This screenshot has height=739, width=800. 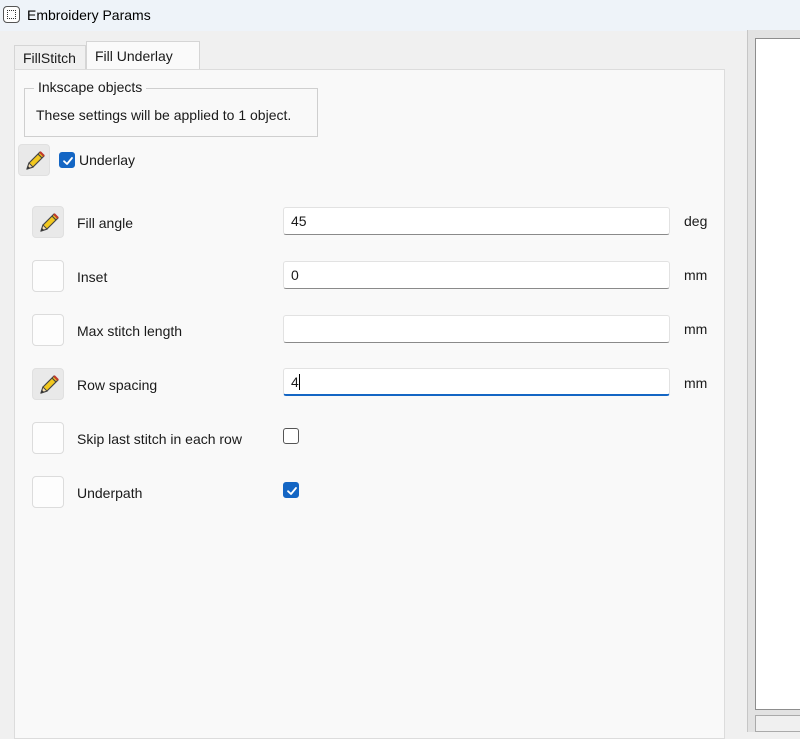 I want to click on fill-angle-edit-button, so click(x=48, y=222).